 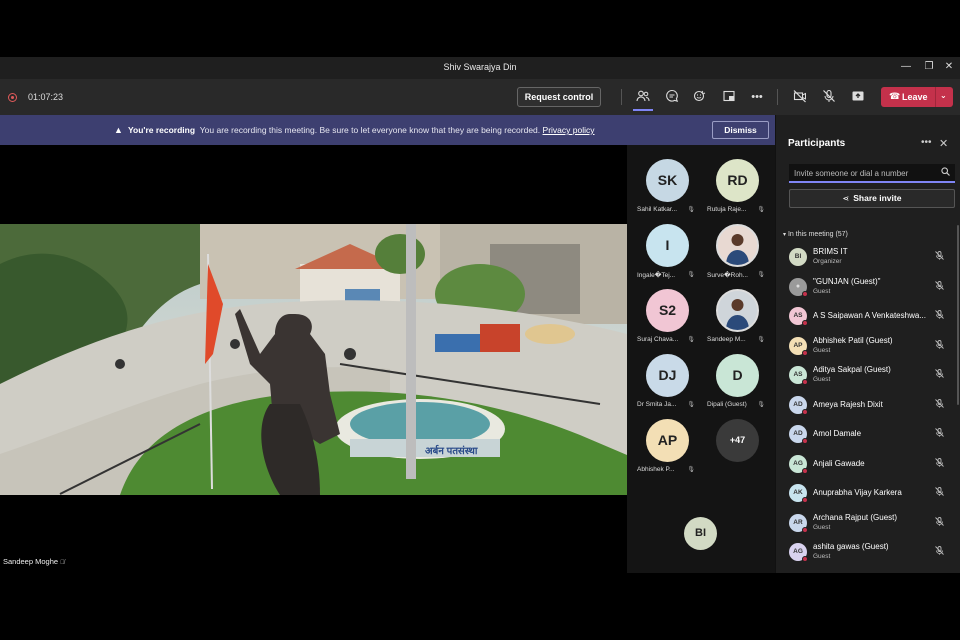 What do you see at coordinates (738, 255) in the screenshot?
I see `participant-tile: Surve�Roh... 🎙` at bounding box center [738, 255].